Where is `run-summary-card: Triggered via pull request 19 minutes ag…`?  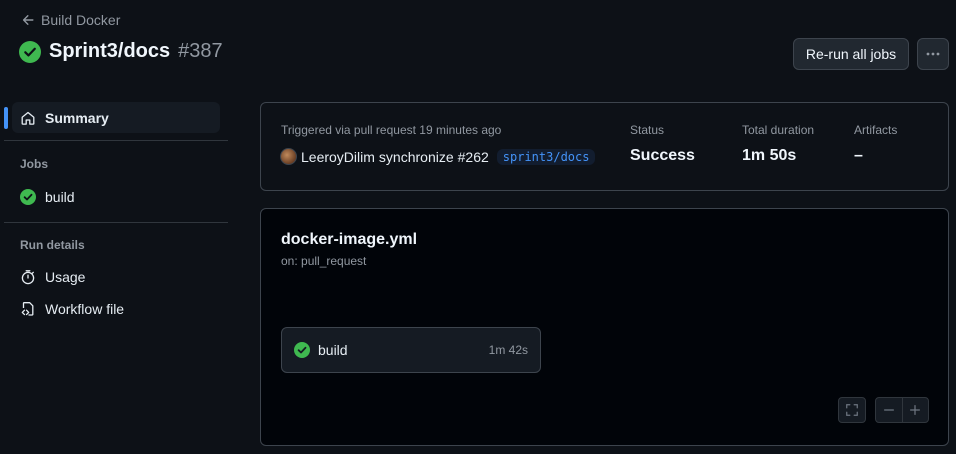
run-summary-card: Triggered via pull request 19 minutes ag… is located at coordinates (604, 146).